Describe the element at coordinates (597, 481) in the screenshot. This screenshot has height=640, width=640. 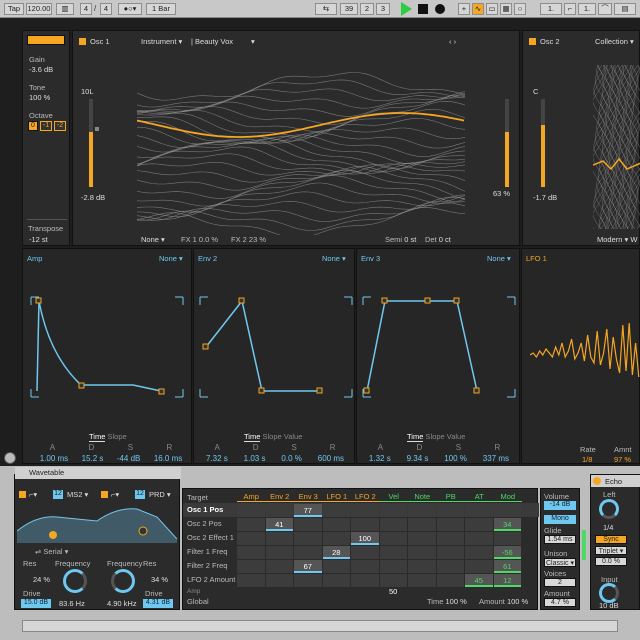
I see `echo-power-icon` at that location.